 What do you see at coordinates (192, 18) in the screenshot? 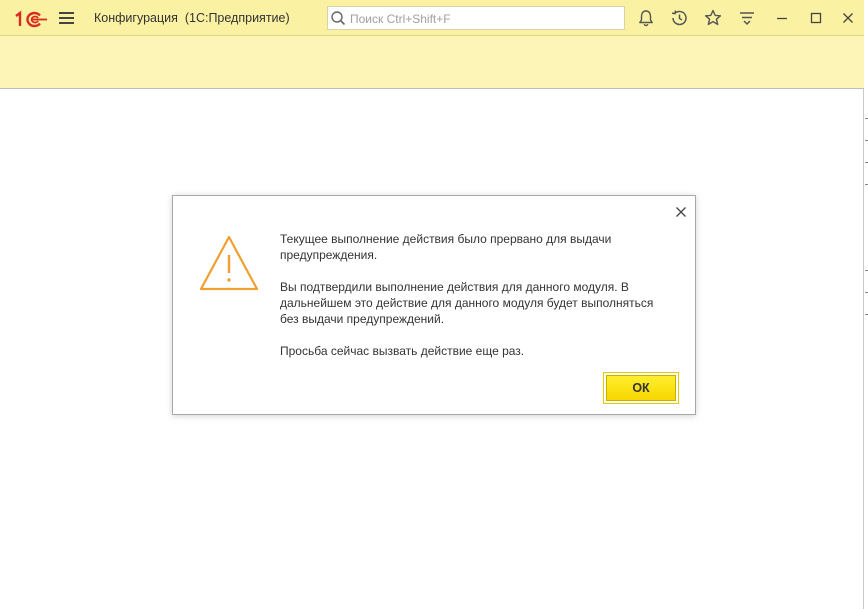
I see `window-title: Конфигурация (1С:Предприятие)` at bounding box center [192, 18].